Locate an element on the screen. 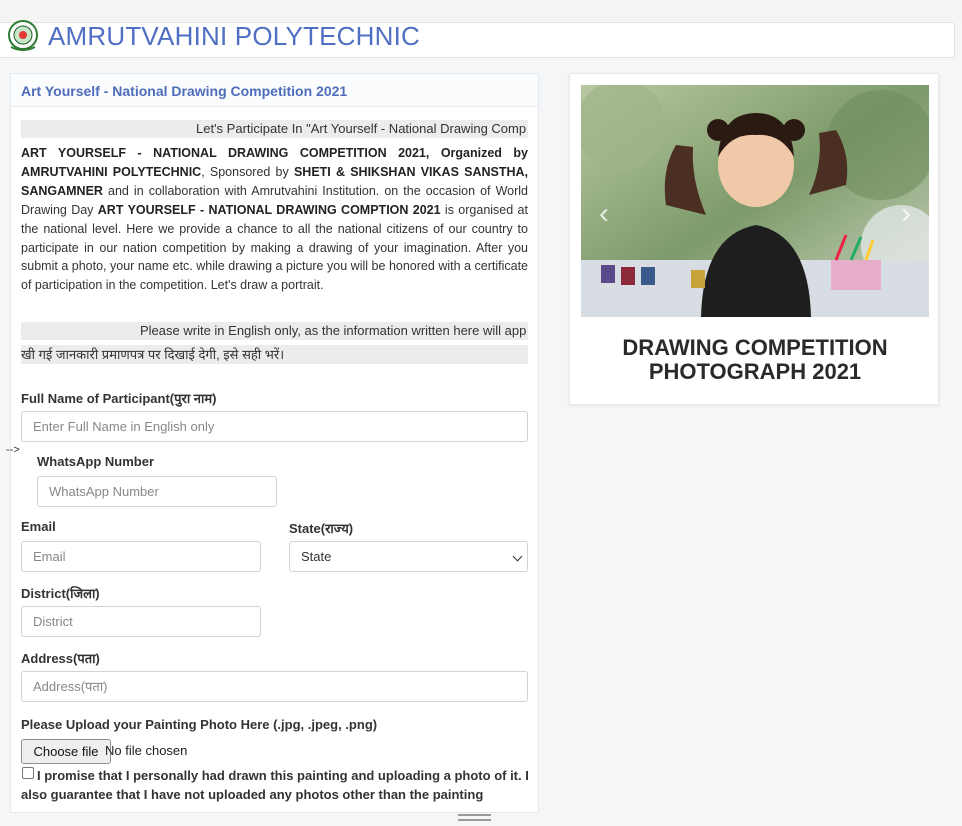 This screenshot has width=962, height=826. address-label: Address(पता) is located at coordinates (60, 658).